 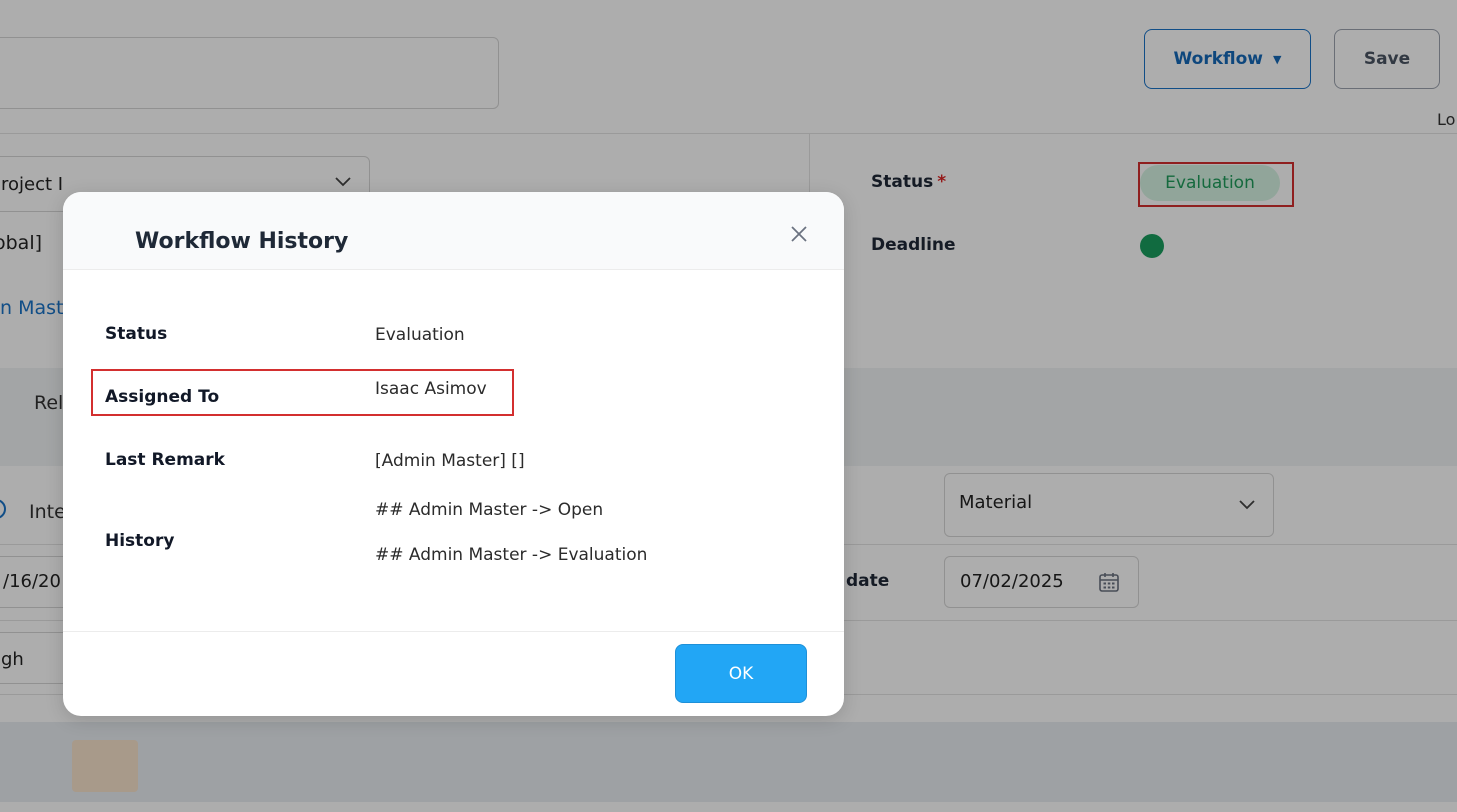 What do you see at coordinates (136, 334) in the screenshot?
I see `status-row-label: Status` at bounding box center [136, 334].